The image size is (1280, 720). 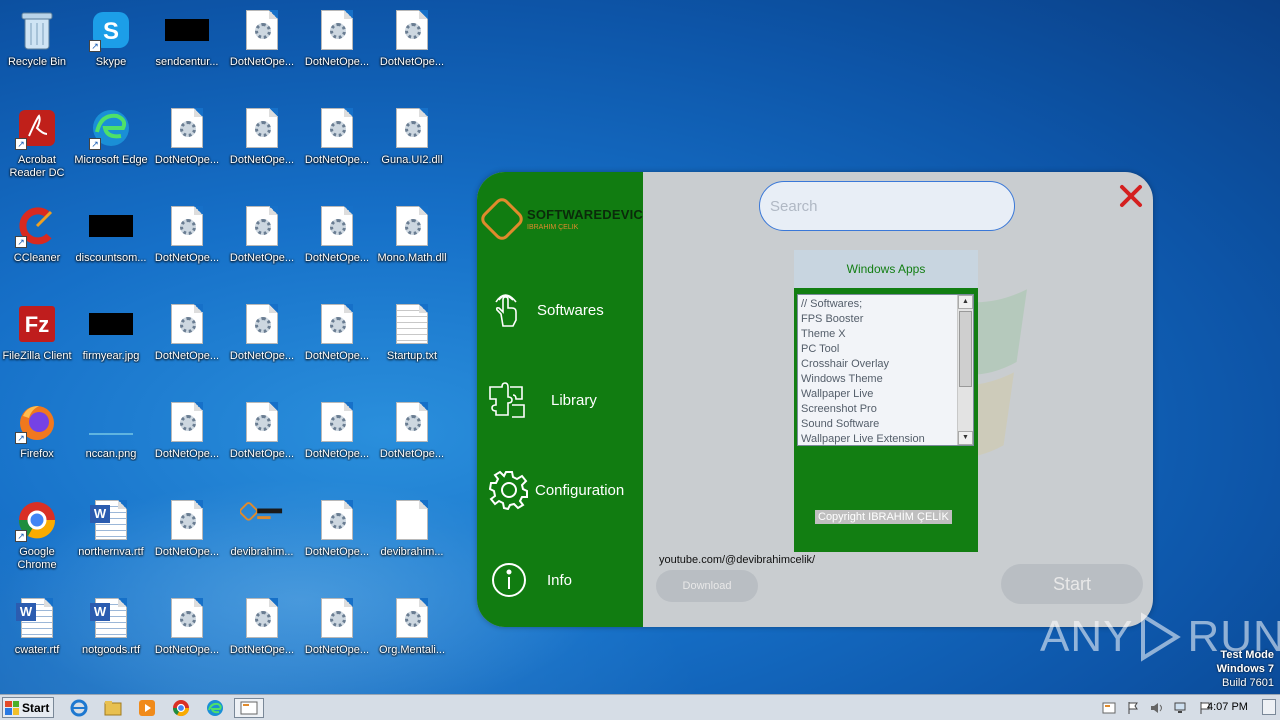 What do you see at coordinates (111, 537) in the screenshot?
I see `desktop-icon: Wnorthernva.rtf` at bounding box center [111, 537].